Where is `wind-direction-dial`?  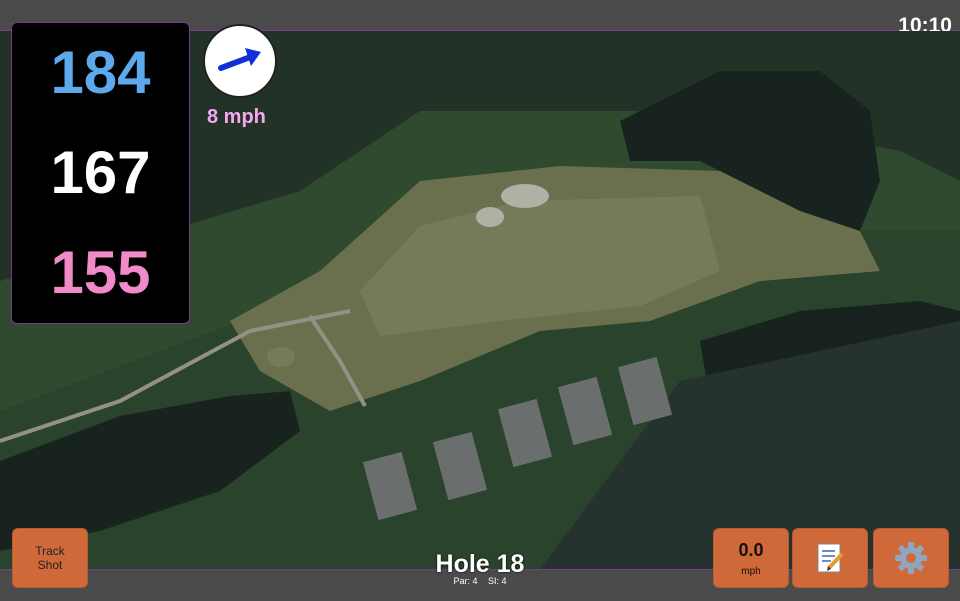
wind-direction-dial is located at coordinates (240, 61).